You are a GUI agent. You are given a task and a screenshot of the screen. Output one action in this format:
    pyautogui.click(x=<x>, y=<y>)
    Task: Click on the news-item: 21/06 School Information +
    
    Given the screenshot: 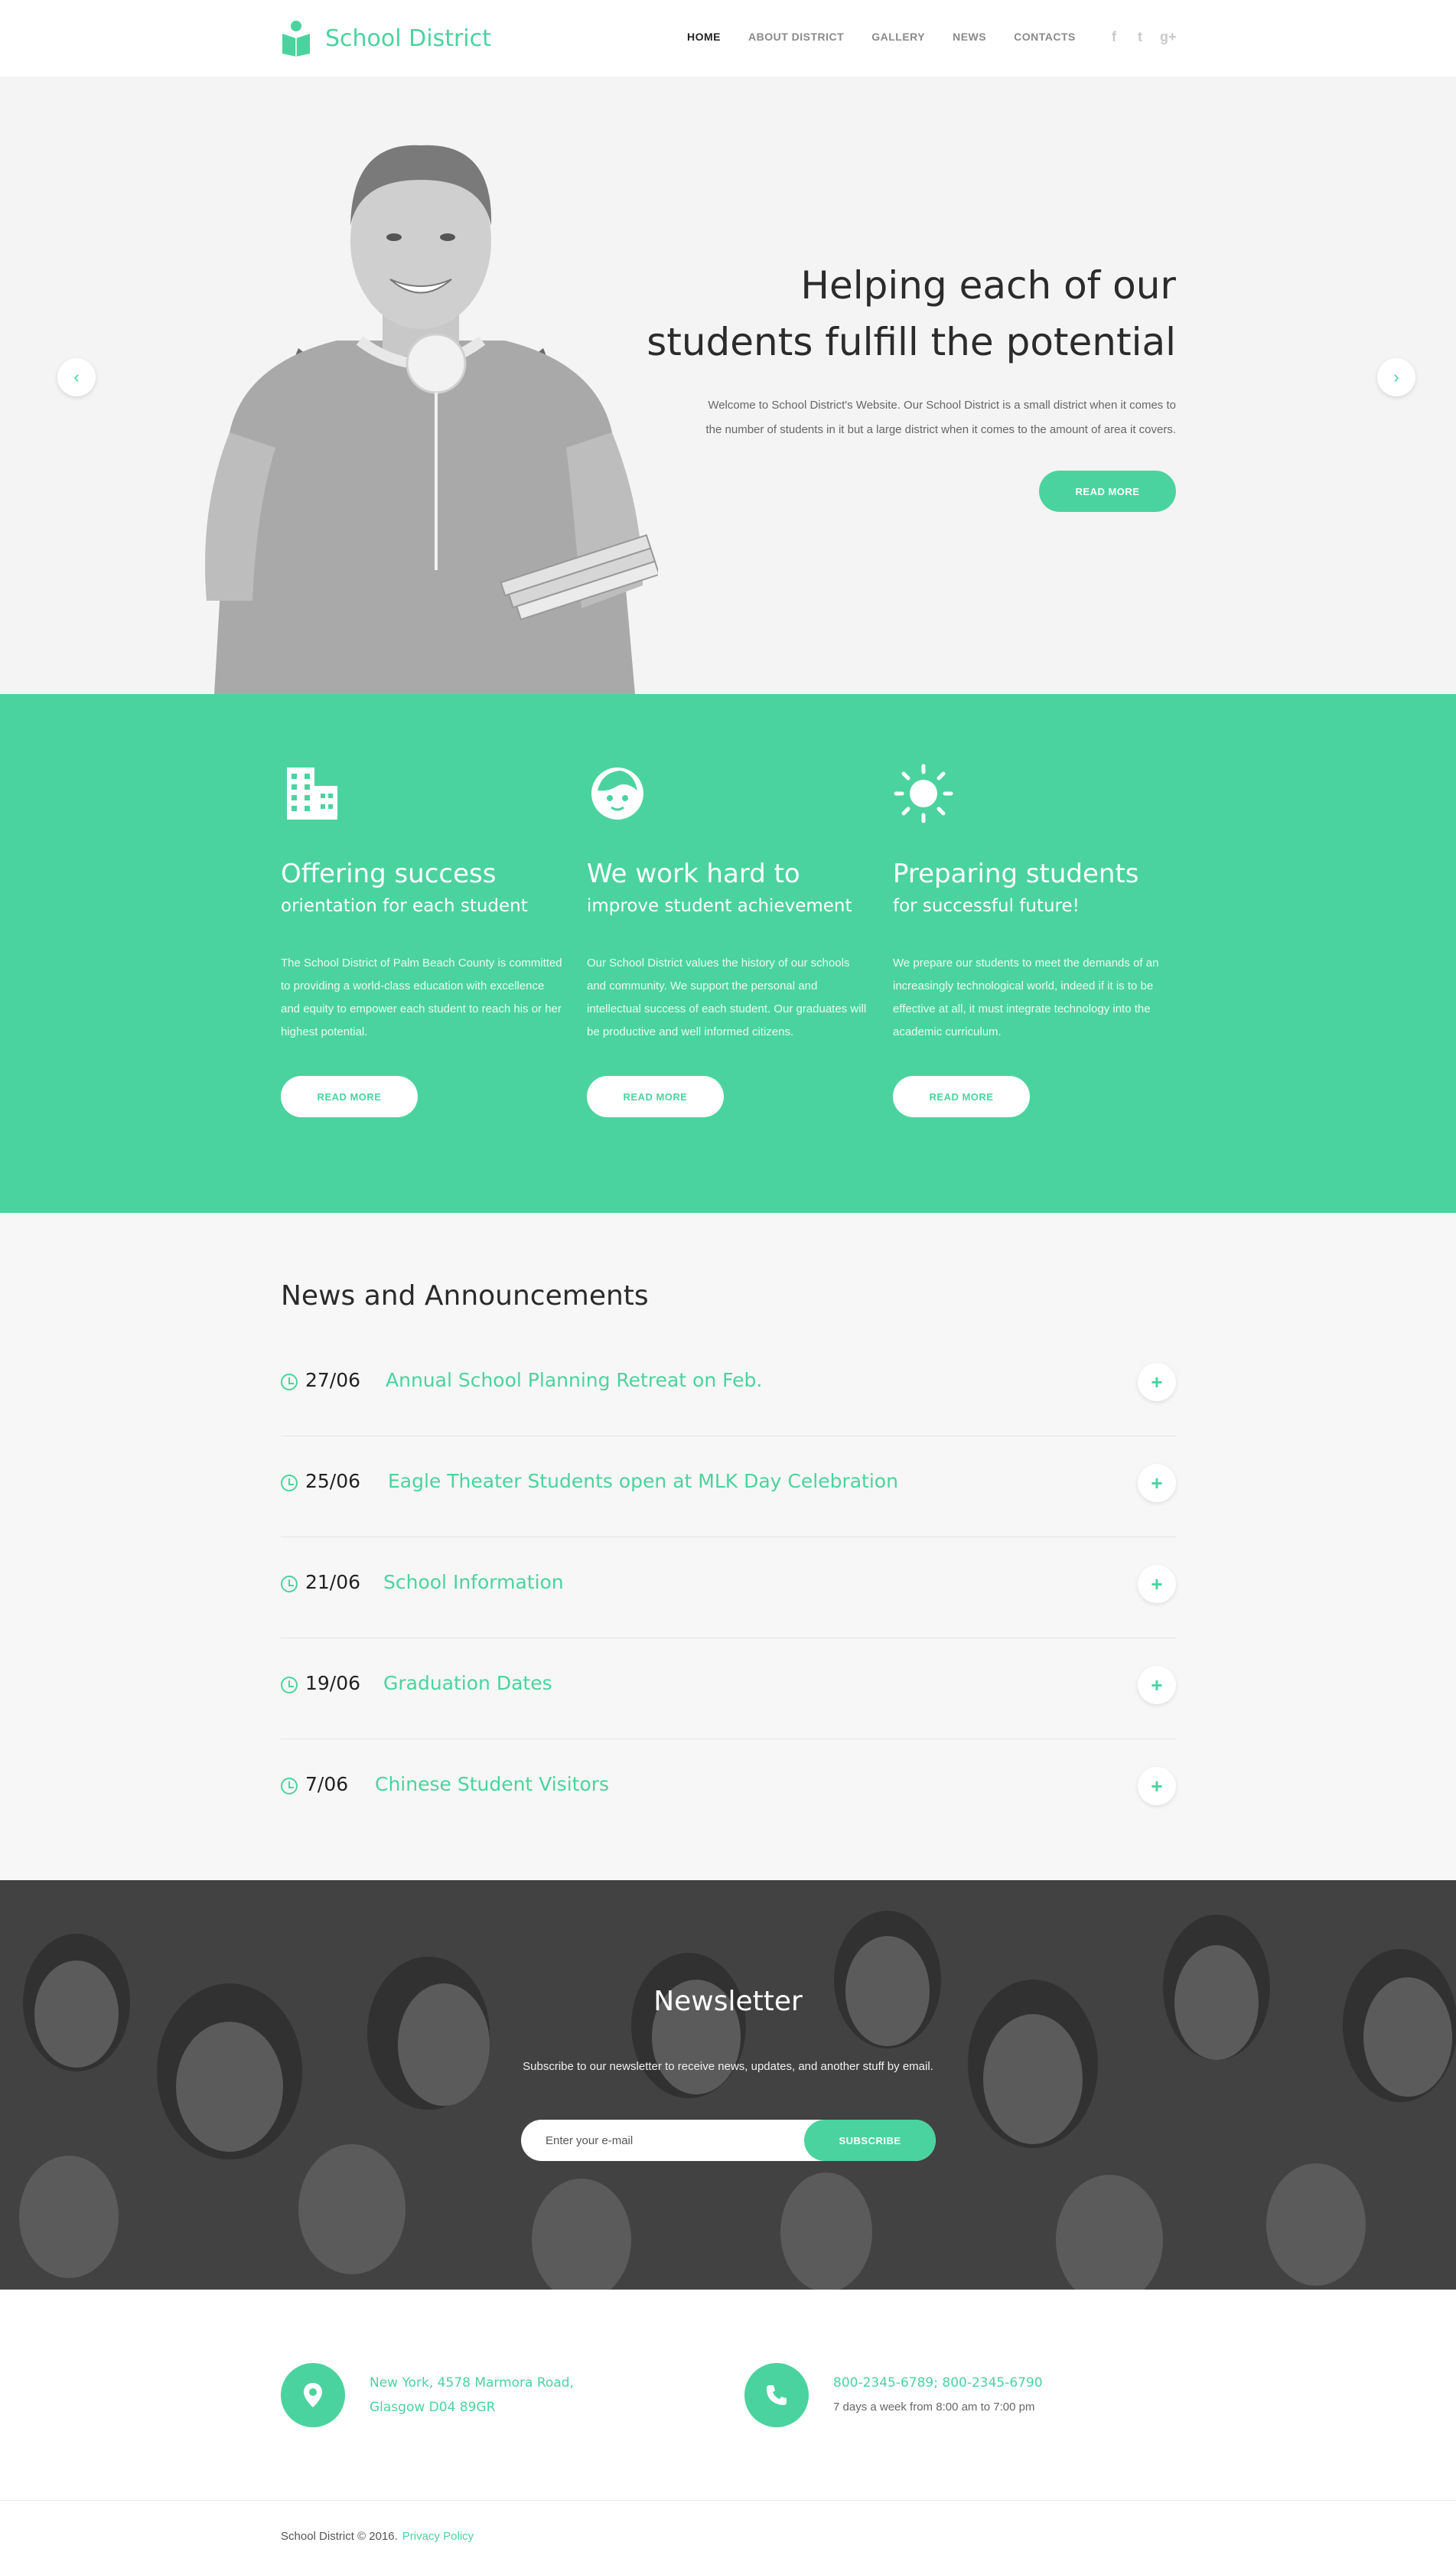 What is the action you would take?
    pyautogui.click(x=728, y=1587)
    